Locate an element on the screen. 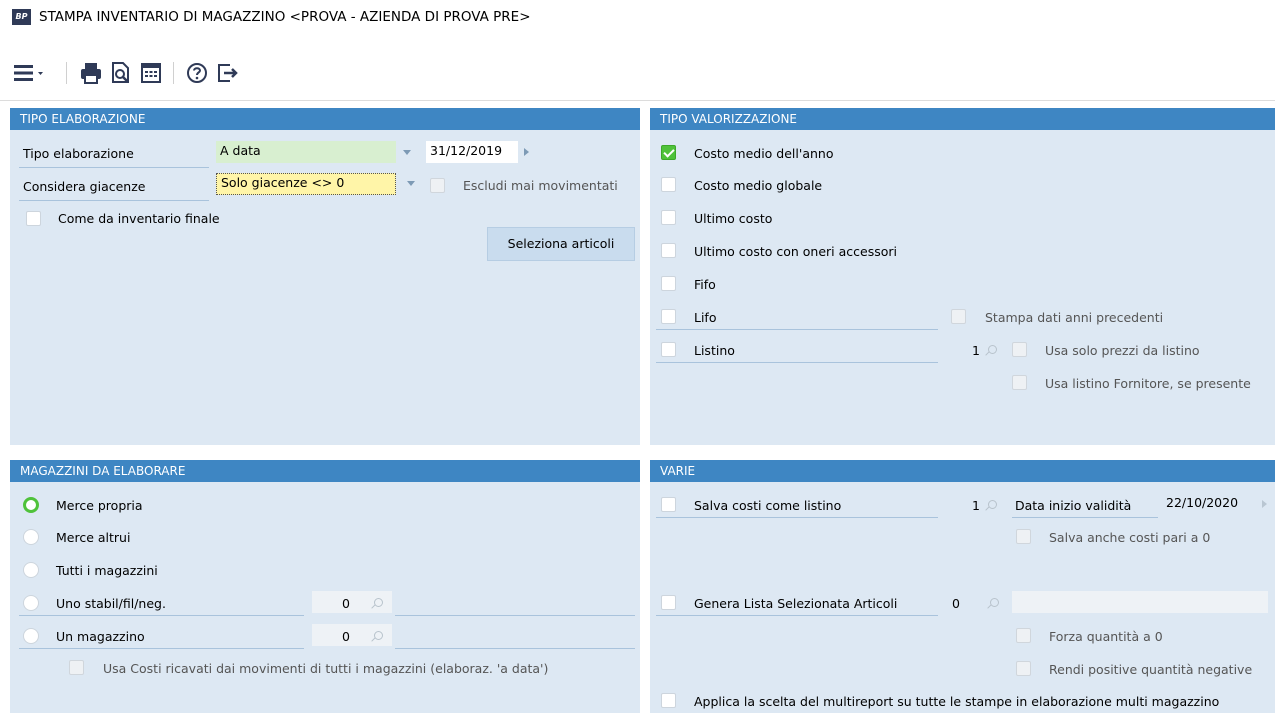 This screenshot has height=713, width=1275. listino-checkbox is located at coordinates (668, 349).